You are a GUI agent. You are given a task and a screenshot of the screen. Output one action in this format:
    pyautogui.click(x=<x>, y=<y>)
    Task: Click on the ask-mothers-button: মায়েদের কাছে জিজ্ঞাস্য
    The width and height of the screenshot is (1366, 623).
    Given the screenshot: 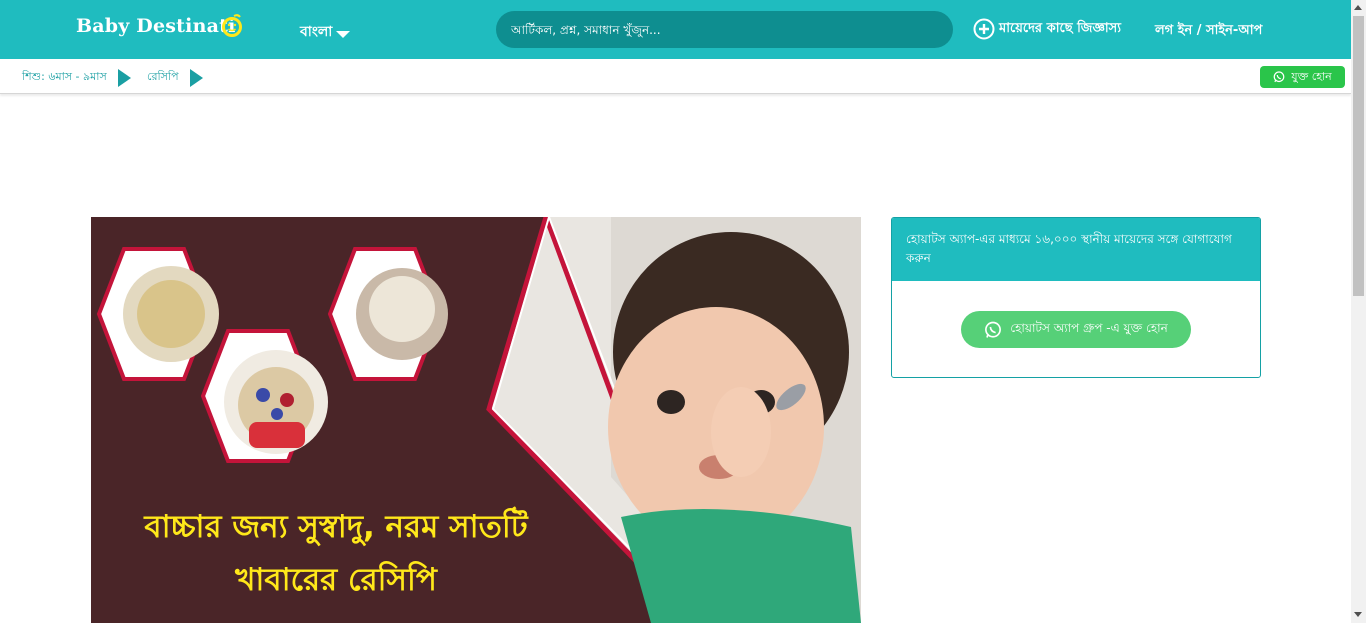 What is the action you would take?
    pyautogui.click(x=1047, y=29)
    